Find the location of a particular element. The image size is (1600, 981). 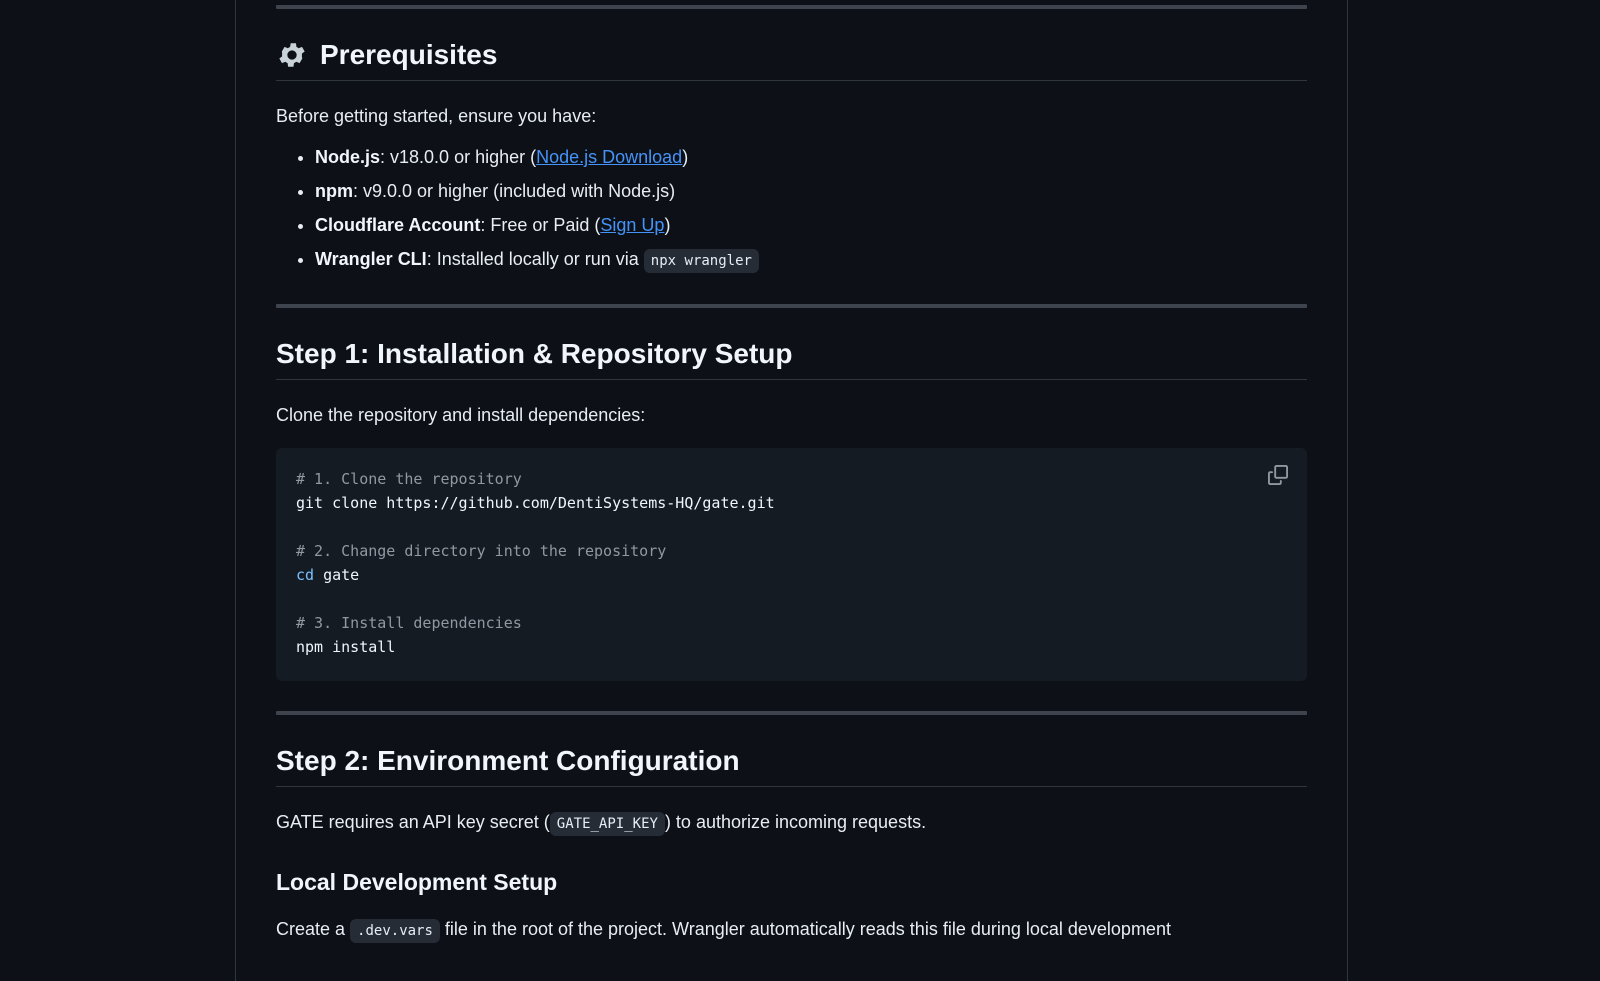

prerequisites-heading: Prerequisites is located at coordinates (791, 60).